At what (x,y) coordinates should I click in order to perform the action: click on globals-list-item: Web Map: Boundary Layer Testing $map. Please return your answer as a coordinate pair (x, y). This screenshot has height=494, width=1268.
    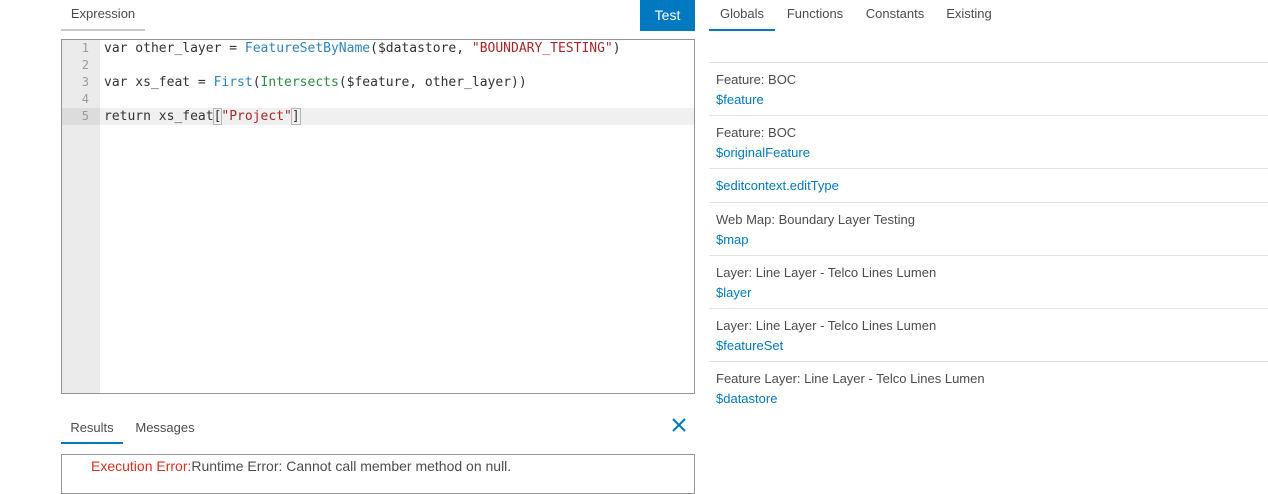
    Looking at the image, I should click on (988, 228).